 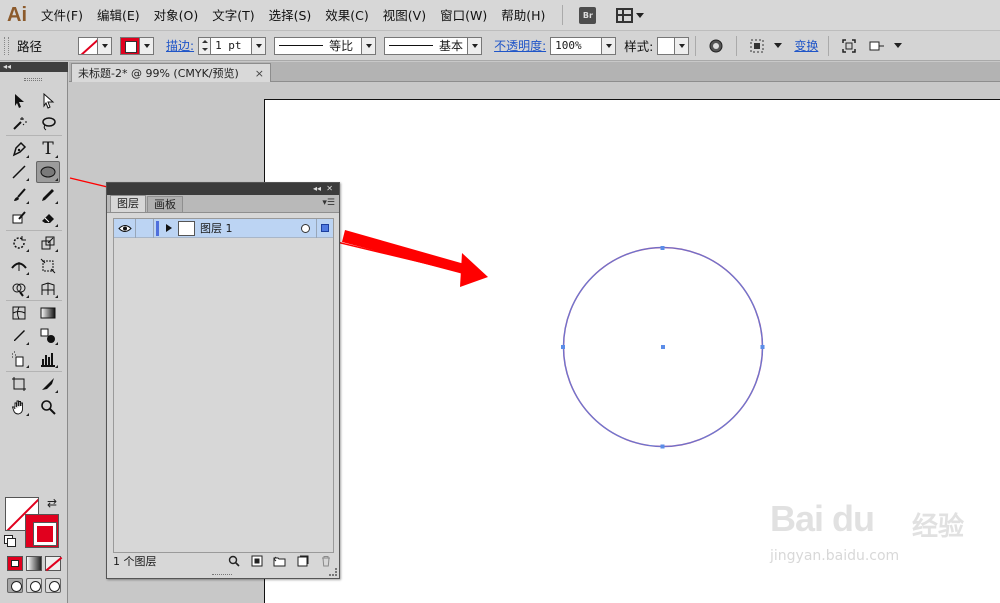 What do you see at coordinates (19, 101) in the screenshot?
I see `selection-tool` at bounding box center [19, 101].